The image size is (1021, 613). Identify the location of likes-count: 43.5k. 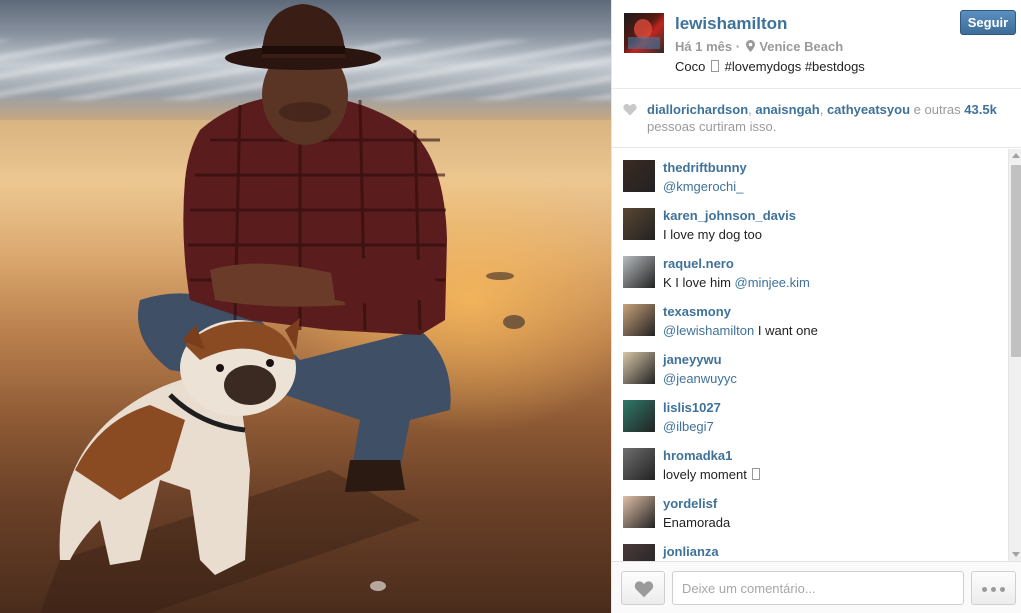
(980, 109).